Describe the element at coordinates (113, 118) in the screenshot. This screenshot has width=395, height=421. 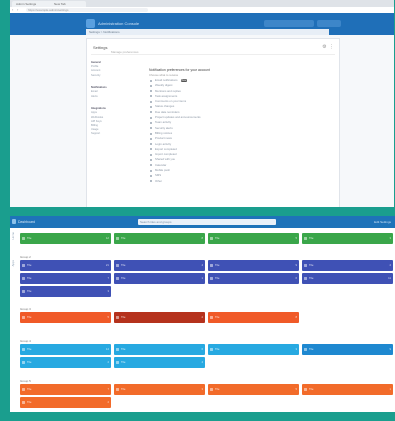
I see `sidebar-item: Webhooks` at that location.